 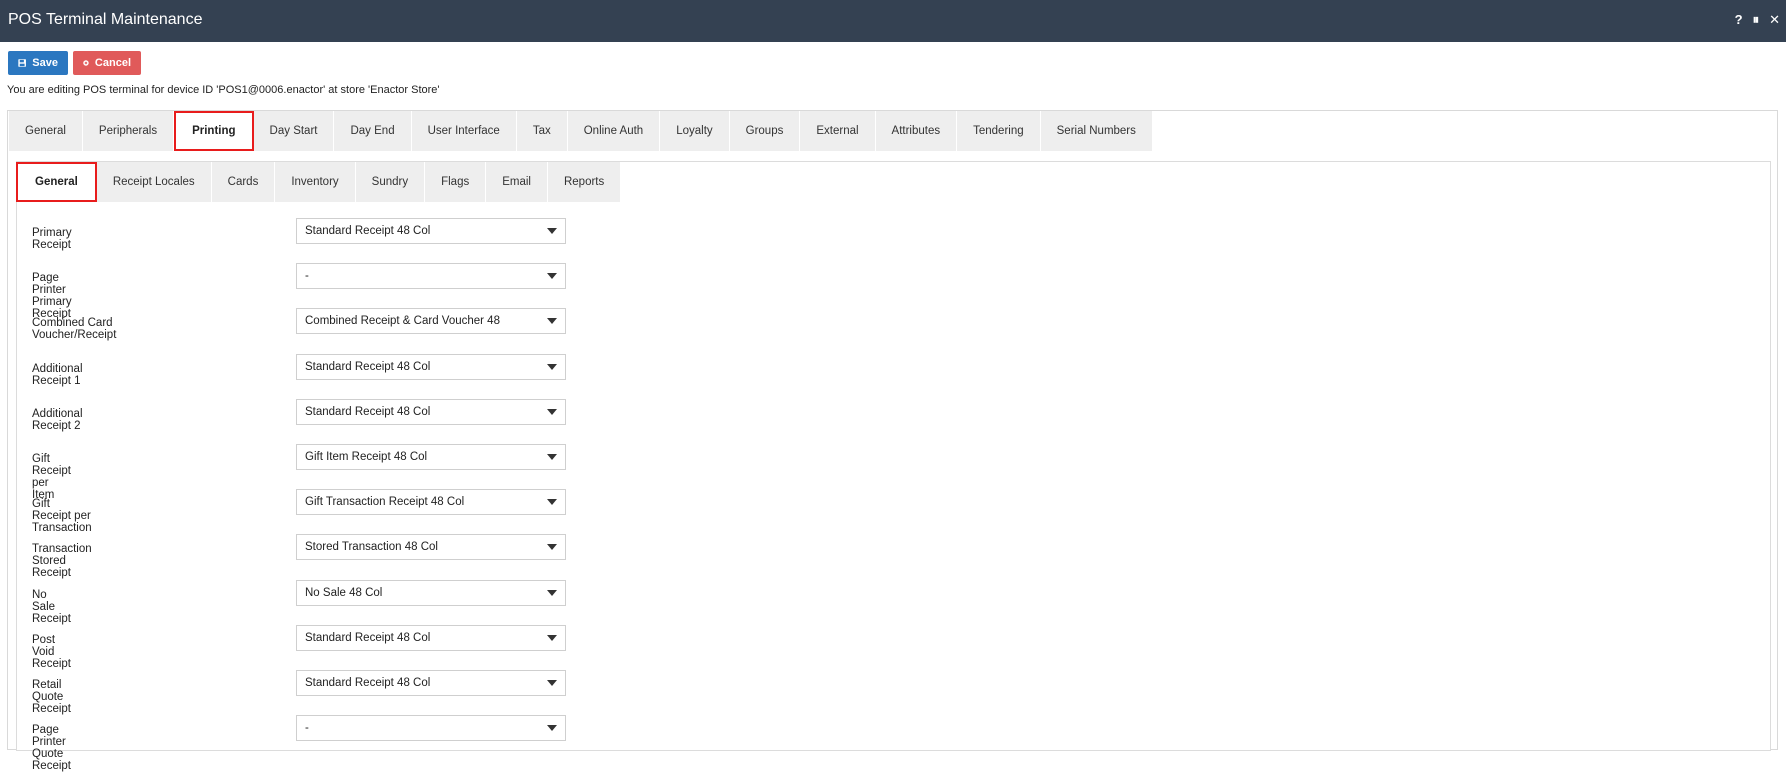 I want to click on select-value: Stored Transaction 48 Col, so click(x=371, y=547).